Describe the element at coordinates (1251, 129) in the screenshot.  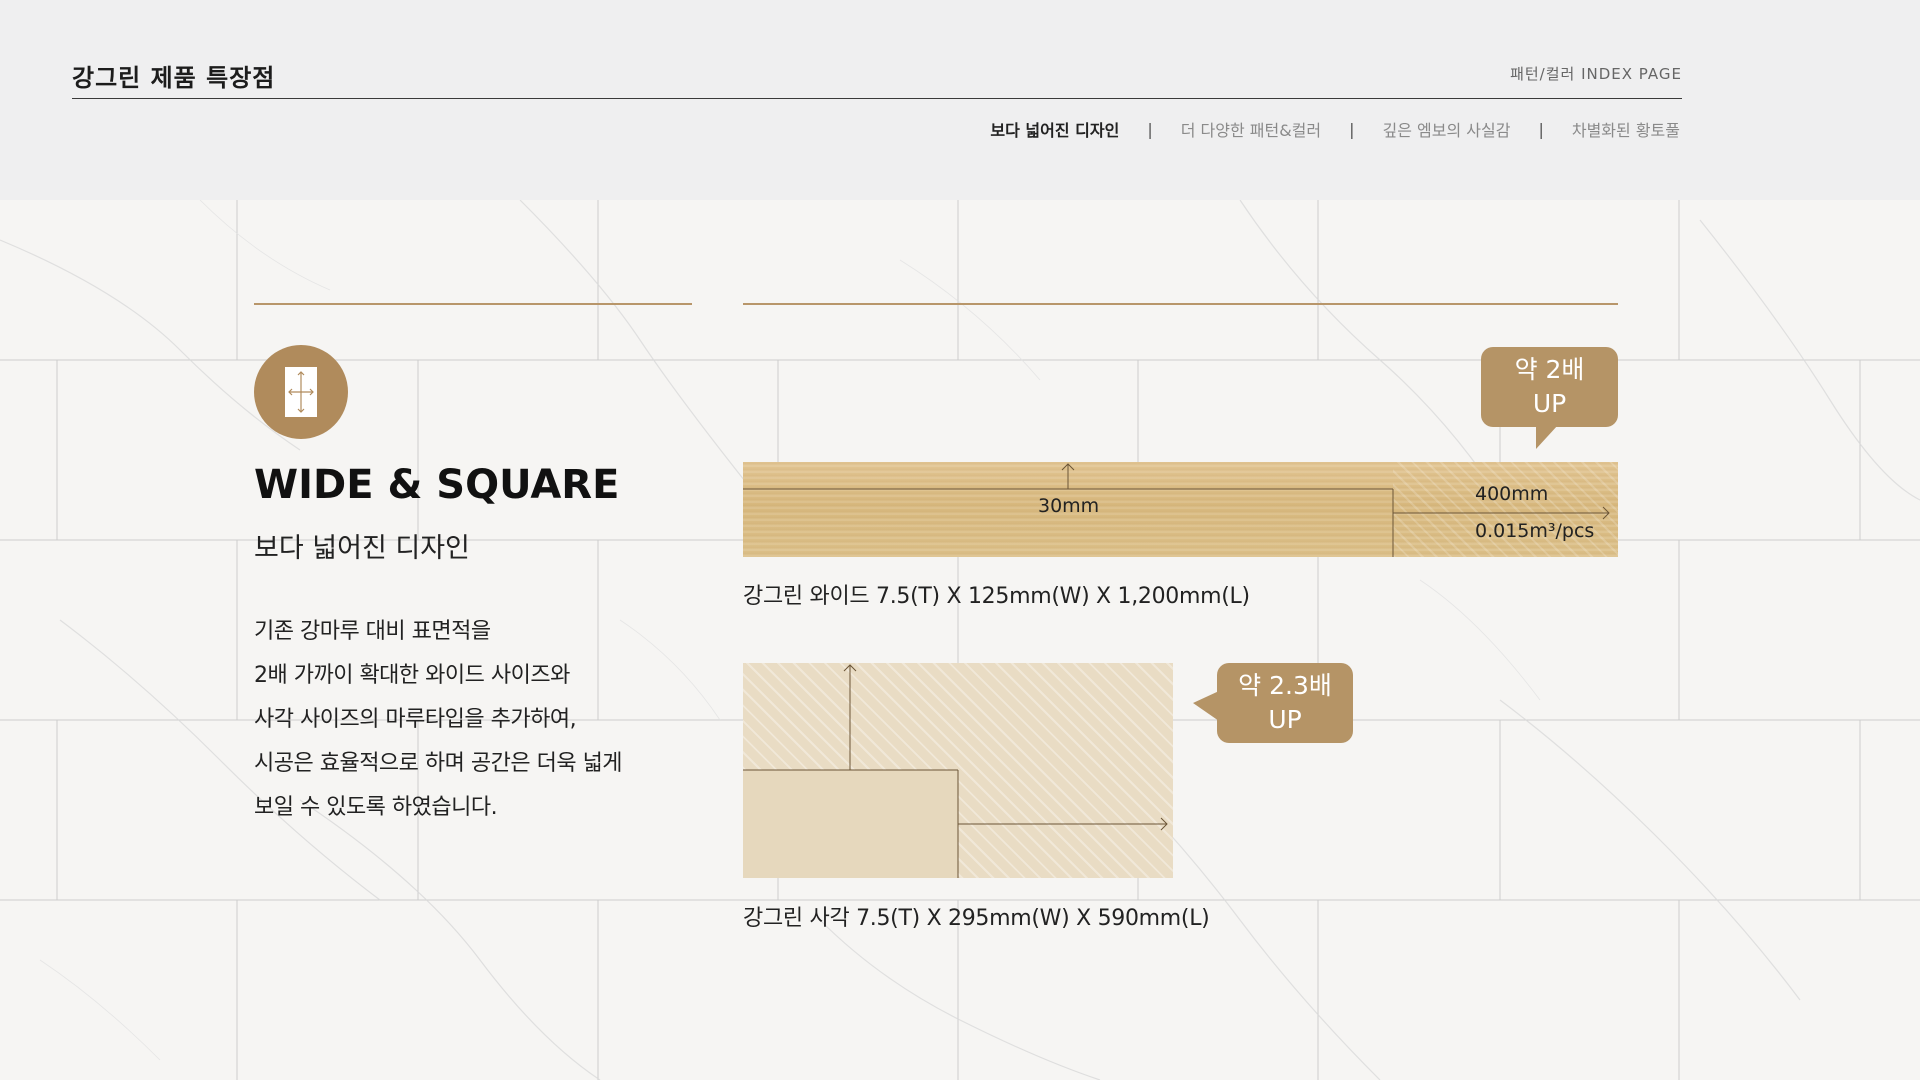
I see `subnav-item-patterns-colors: 더 다양한 패턴&컬러` at that location.